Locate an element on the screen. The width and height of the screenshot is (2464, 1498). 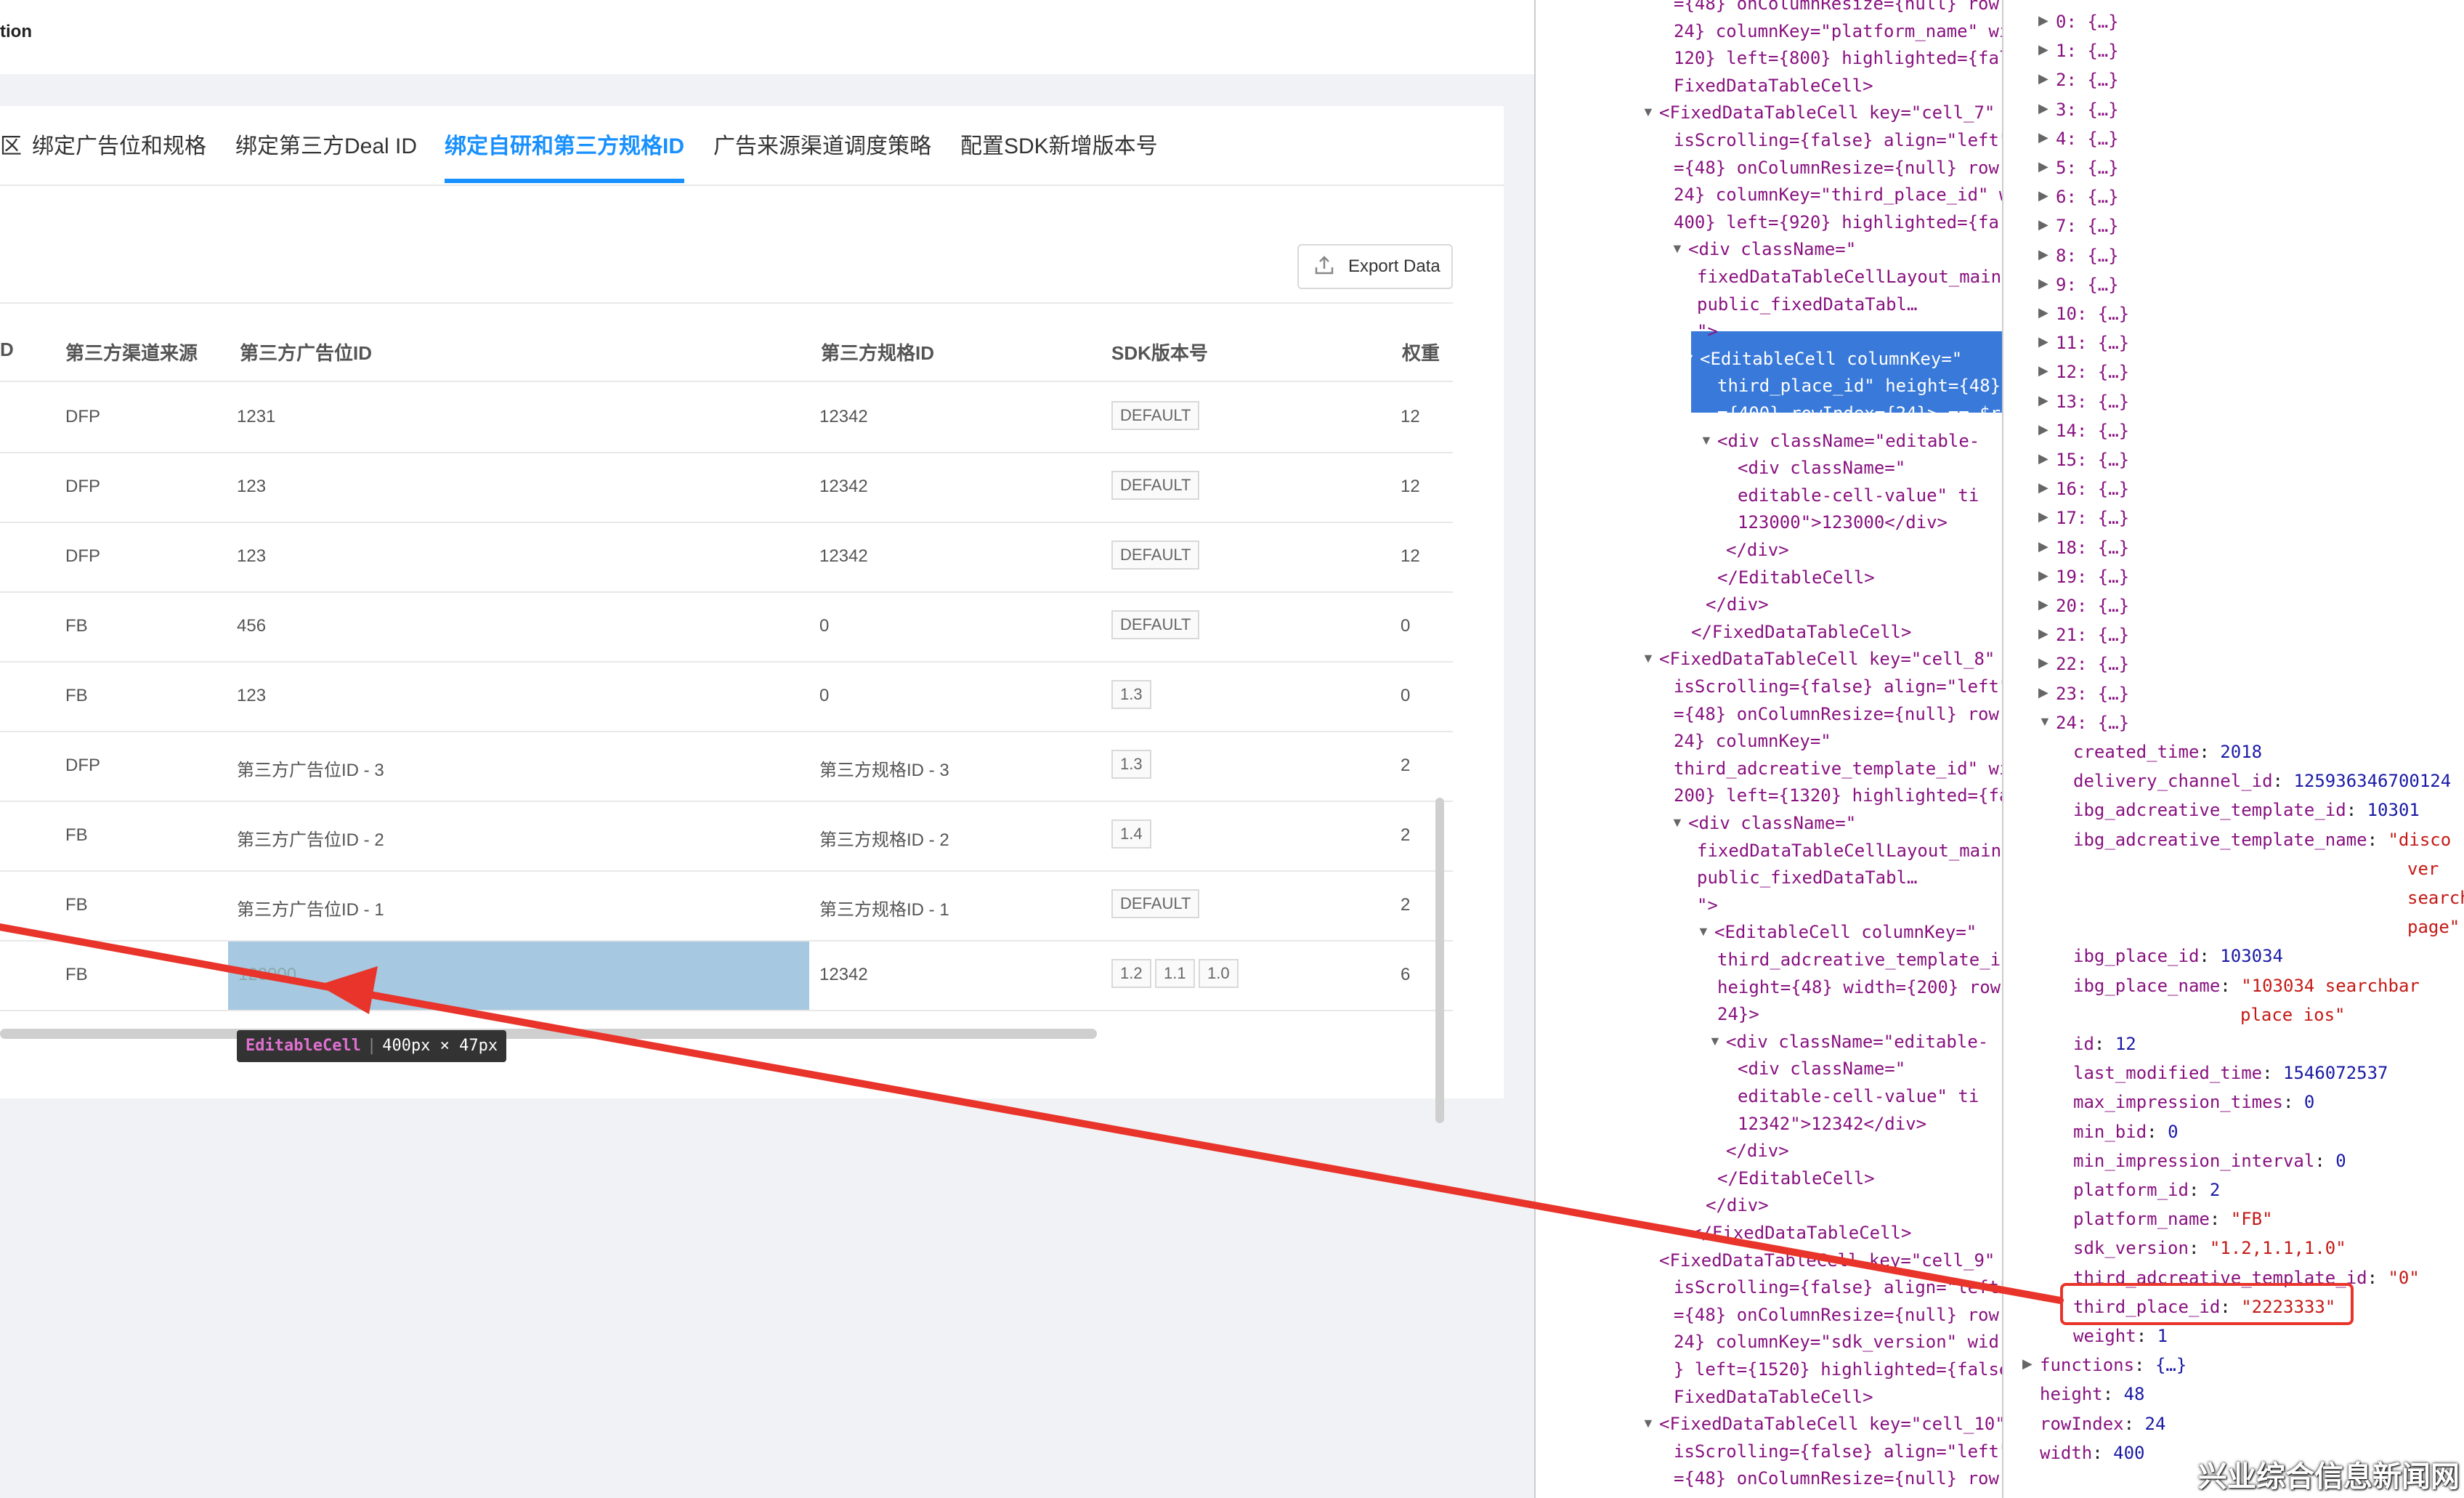
vertical-scrollbar is located at coordinates (1439, 961).